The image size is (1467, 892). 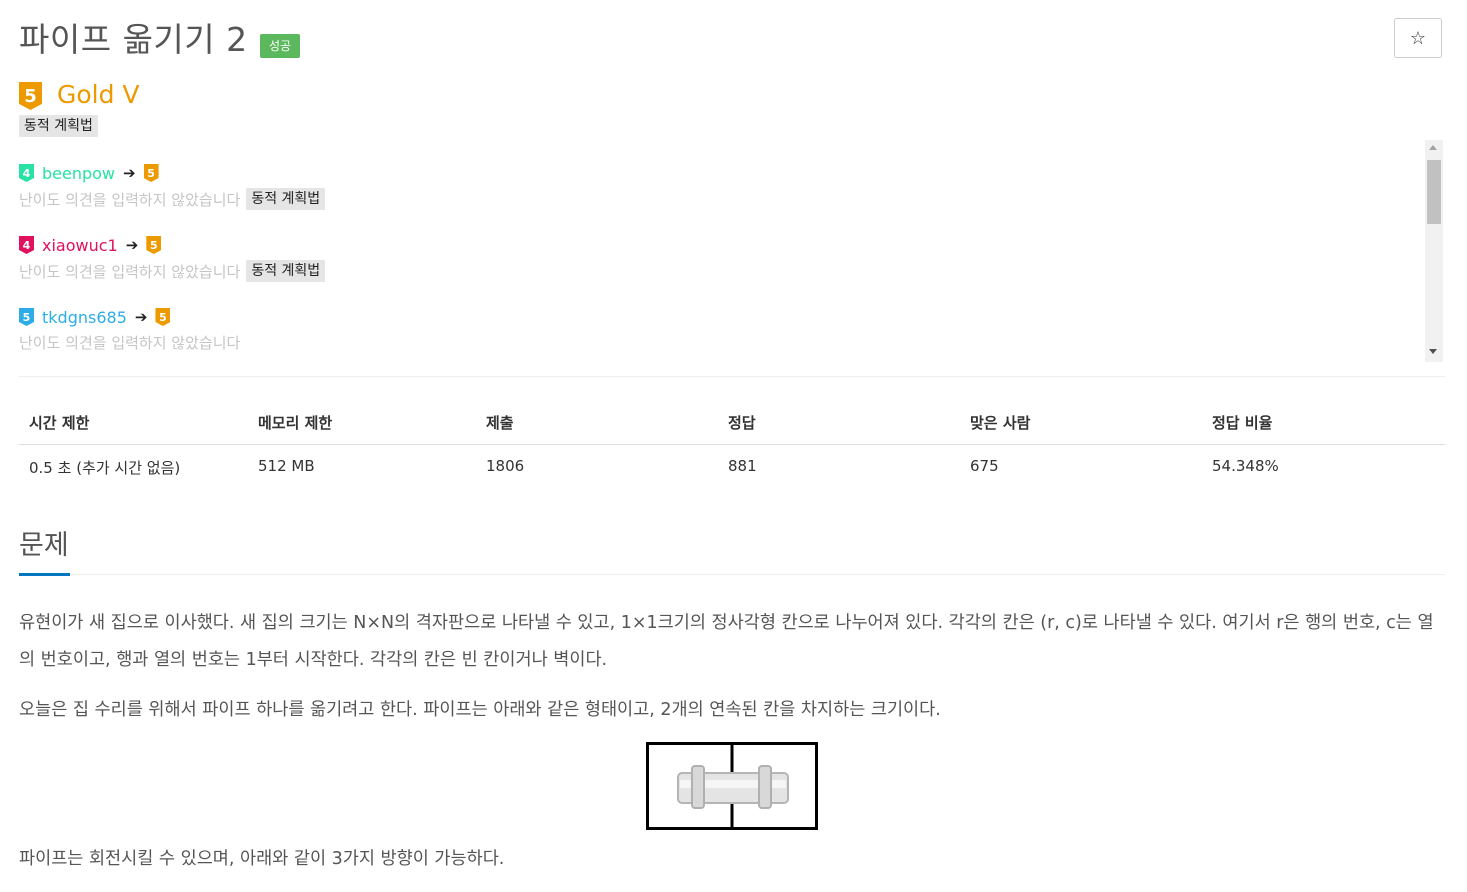 I want to click on scroll-down-icon, so click(x=1433, y=351).